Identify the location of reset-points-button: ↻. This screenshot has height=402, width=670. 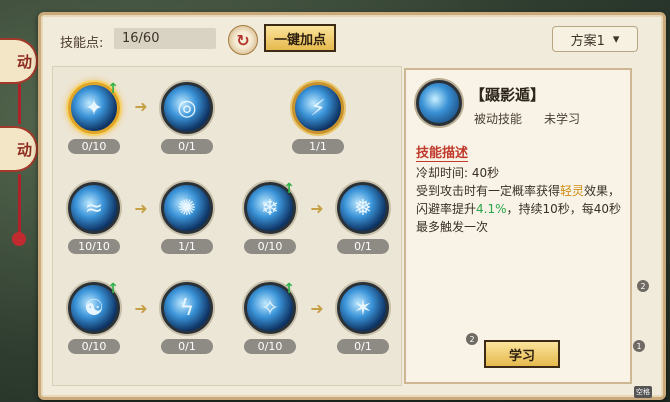
(243, 40).